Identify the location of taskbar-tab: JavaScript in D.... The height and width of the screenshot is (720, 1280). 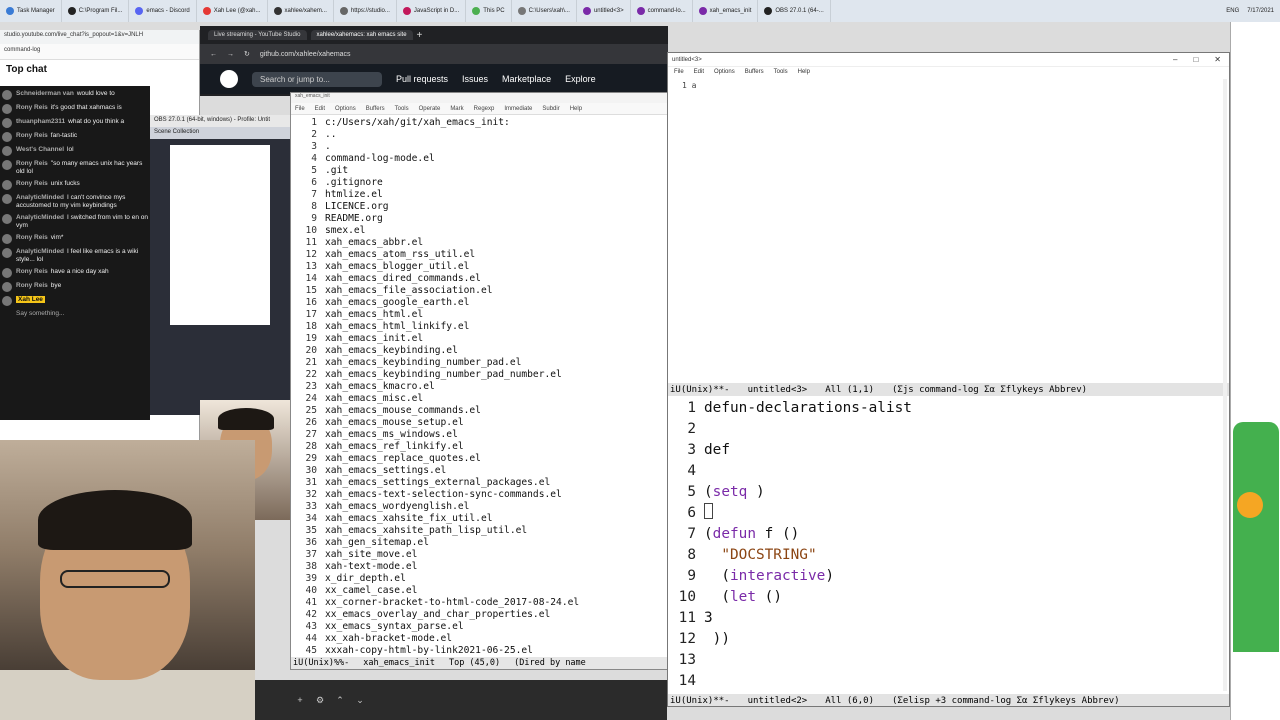
(432, 11).